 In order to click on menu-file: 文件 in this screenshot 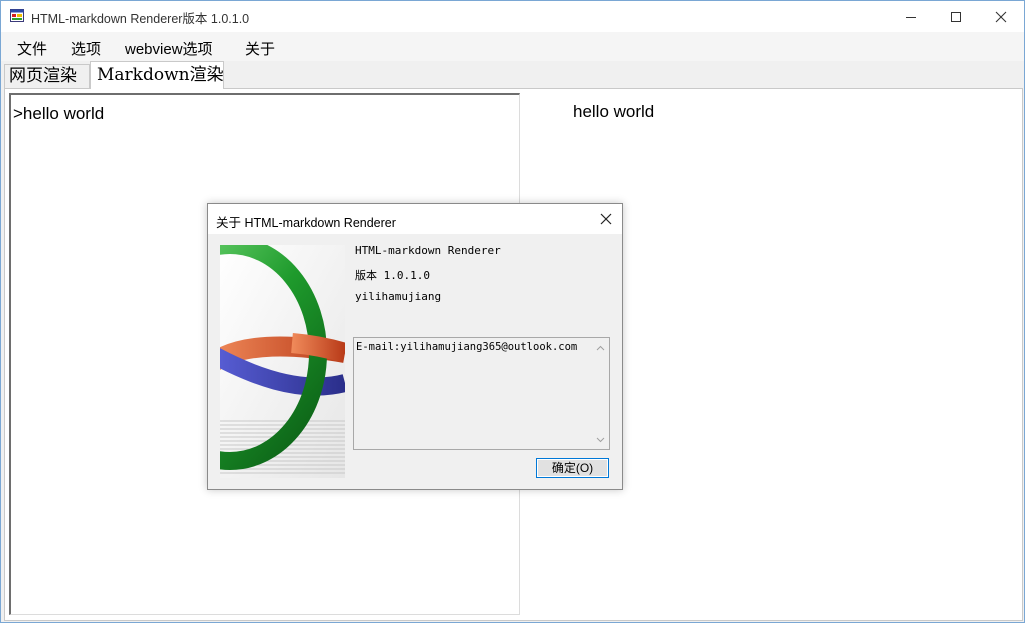, I will do `click(32, 48)`.